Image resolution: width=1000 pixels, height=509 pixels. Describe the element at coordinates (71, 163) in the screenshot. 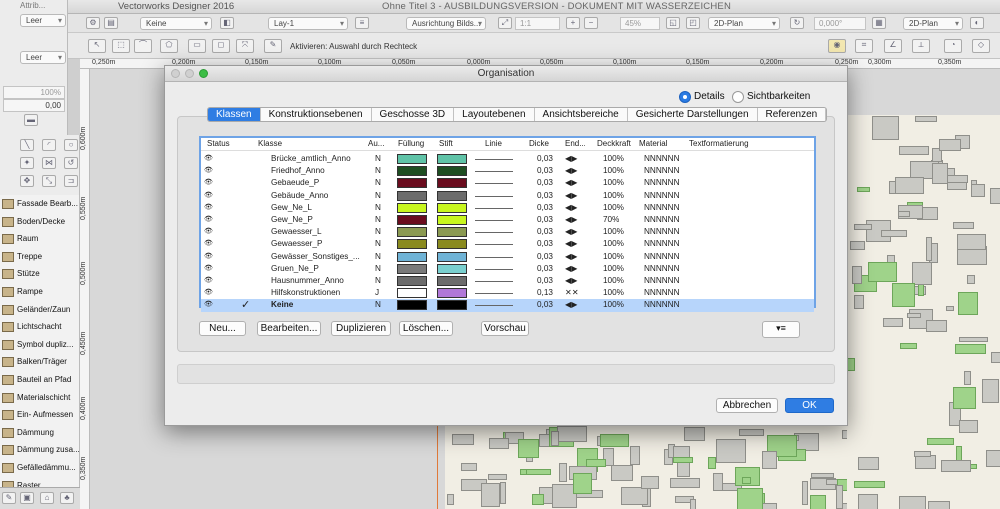

I see `rotate-tool-icon: ↺` at that location.